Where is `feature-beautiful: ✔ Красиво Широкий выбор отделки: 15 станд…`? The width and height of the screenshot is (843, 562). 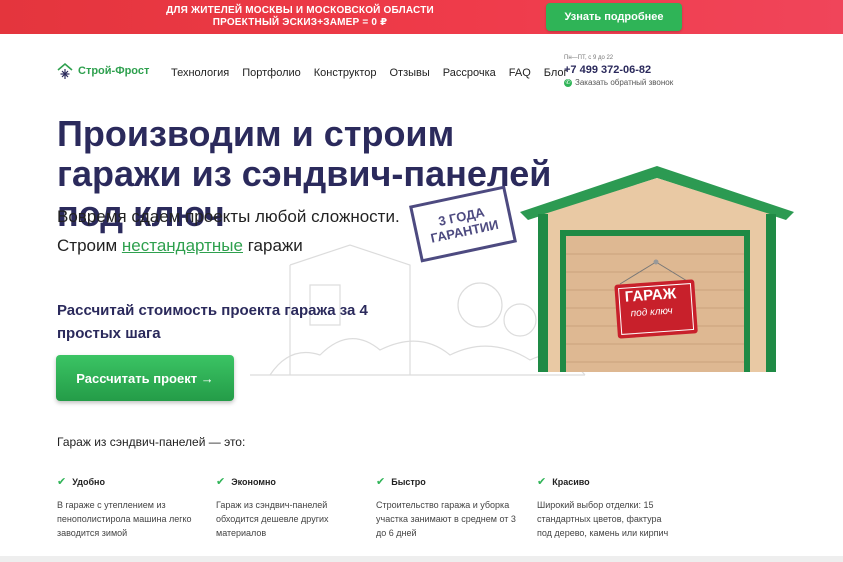
feature-beautiful: ✔ Красиво Широкий выбор отделки: 15 станд… is located at coordinates (607, 507).